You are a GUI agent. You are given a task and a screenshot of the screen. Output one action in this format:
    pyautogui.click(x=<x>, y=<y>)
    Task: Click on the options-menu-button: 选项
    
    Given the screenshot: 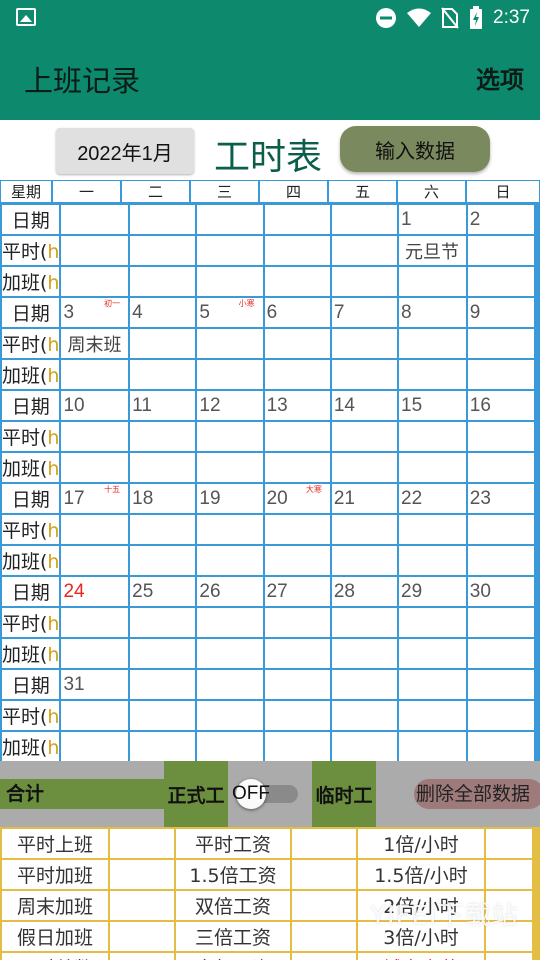 What is the action you would take?
    pyautogui.click(x=500, y=77)
    